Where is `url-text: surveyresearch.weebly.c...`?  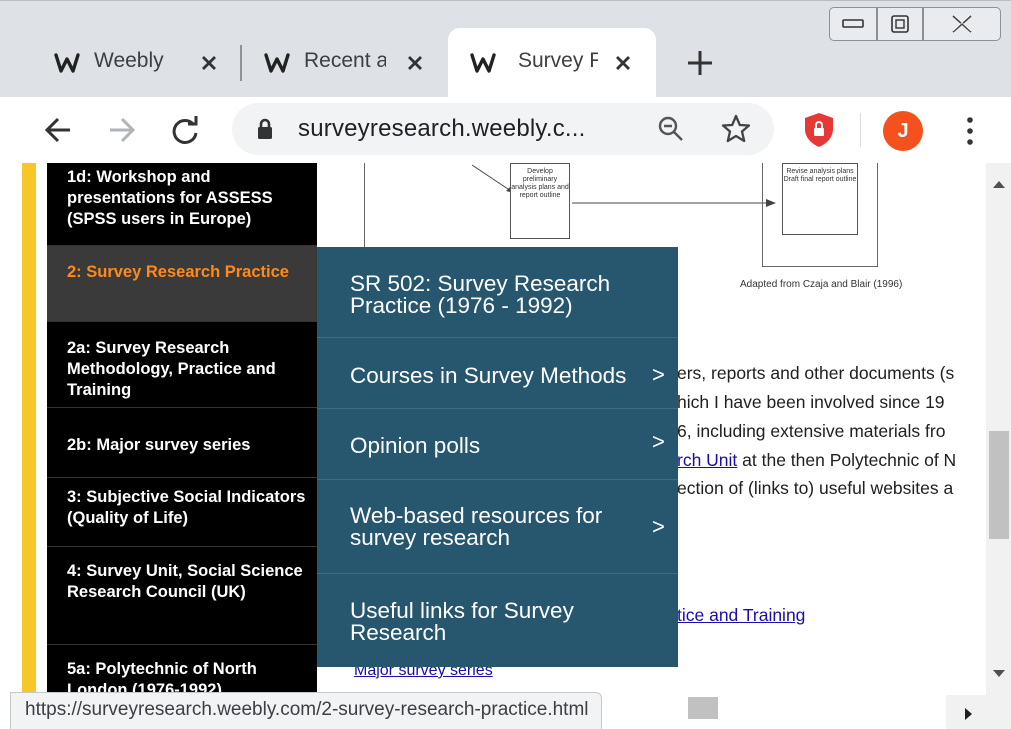
url-text: surveyresearch.weebly.c... is located at coordinates (442, 129).